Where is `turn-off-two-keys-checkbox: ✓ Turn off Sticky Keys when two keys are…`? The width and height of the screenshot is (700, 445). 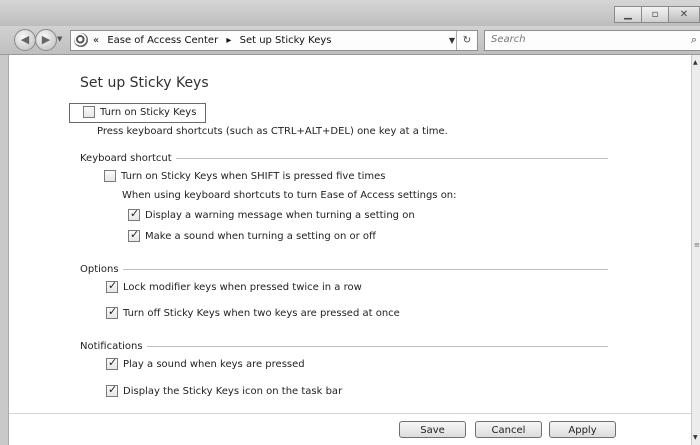 turn-off-two-keys-checkbox: ✓ Turn off Sticky Keys when two keys are… is located at coordinates (253, 312).